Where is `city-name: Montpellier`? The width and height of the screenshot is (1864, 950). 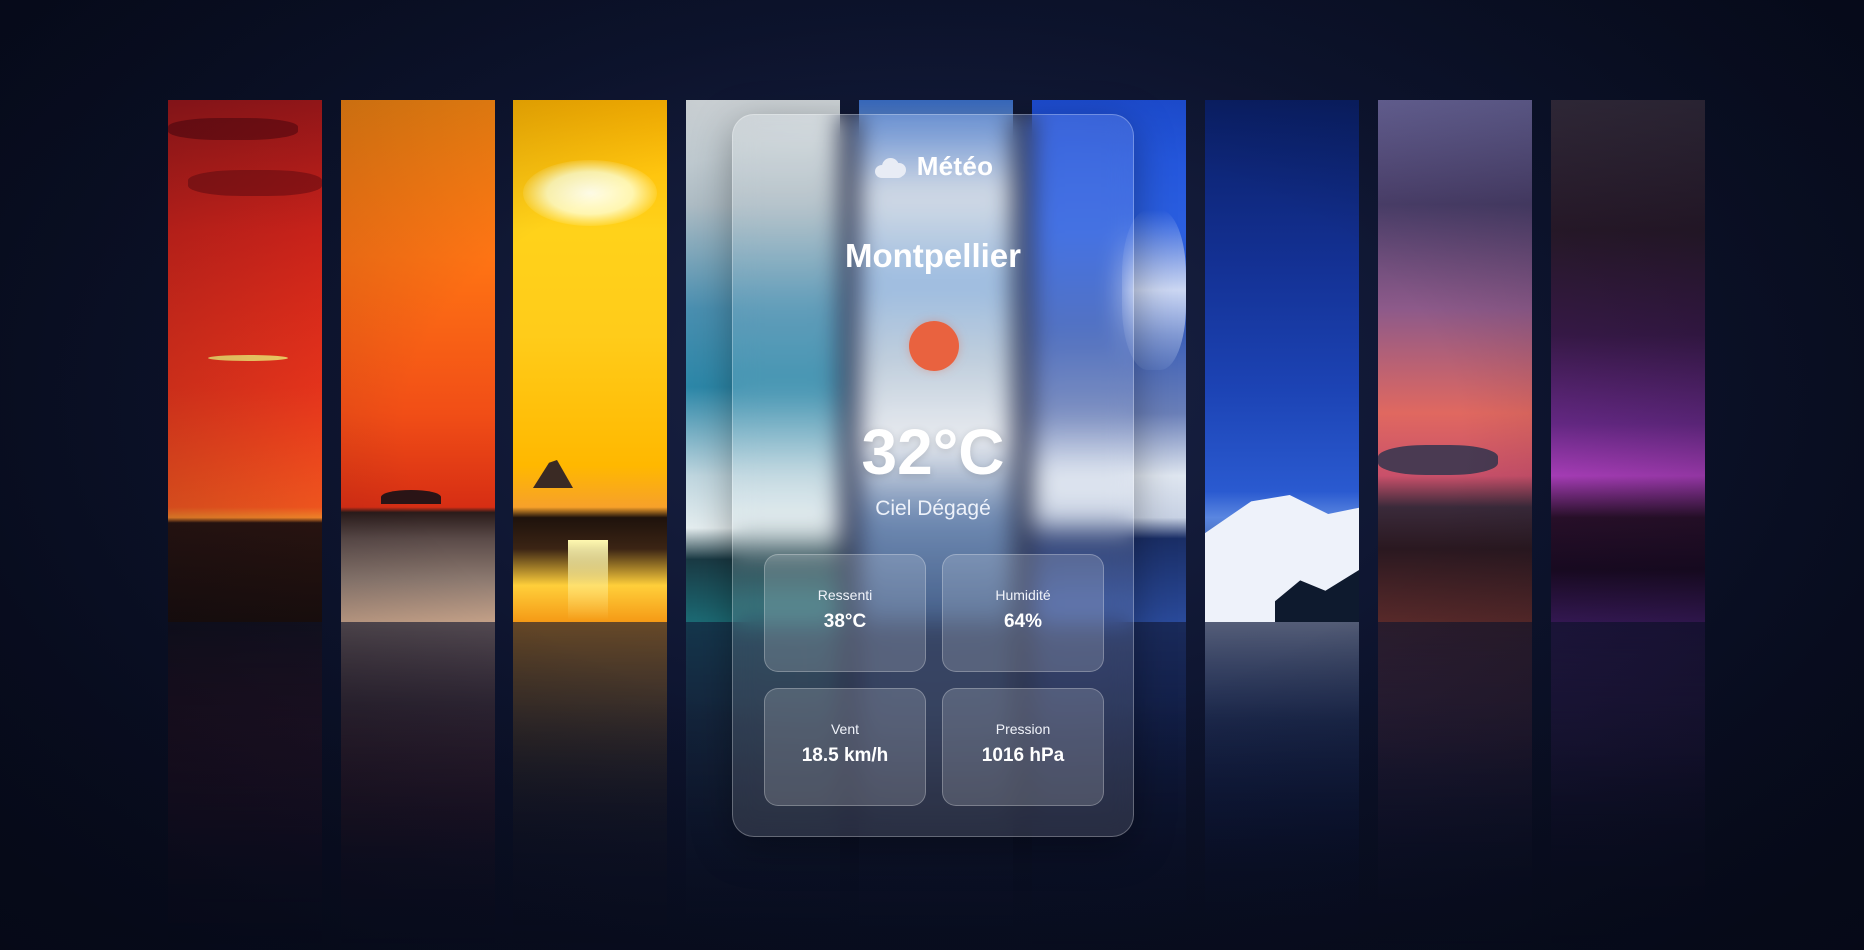
city-name: Montpellier is located at coordinates (932, 255).